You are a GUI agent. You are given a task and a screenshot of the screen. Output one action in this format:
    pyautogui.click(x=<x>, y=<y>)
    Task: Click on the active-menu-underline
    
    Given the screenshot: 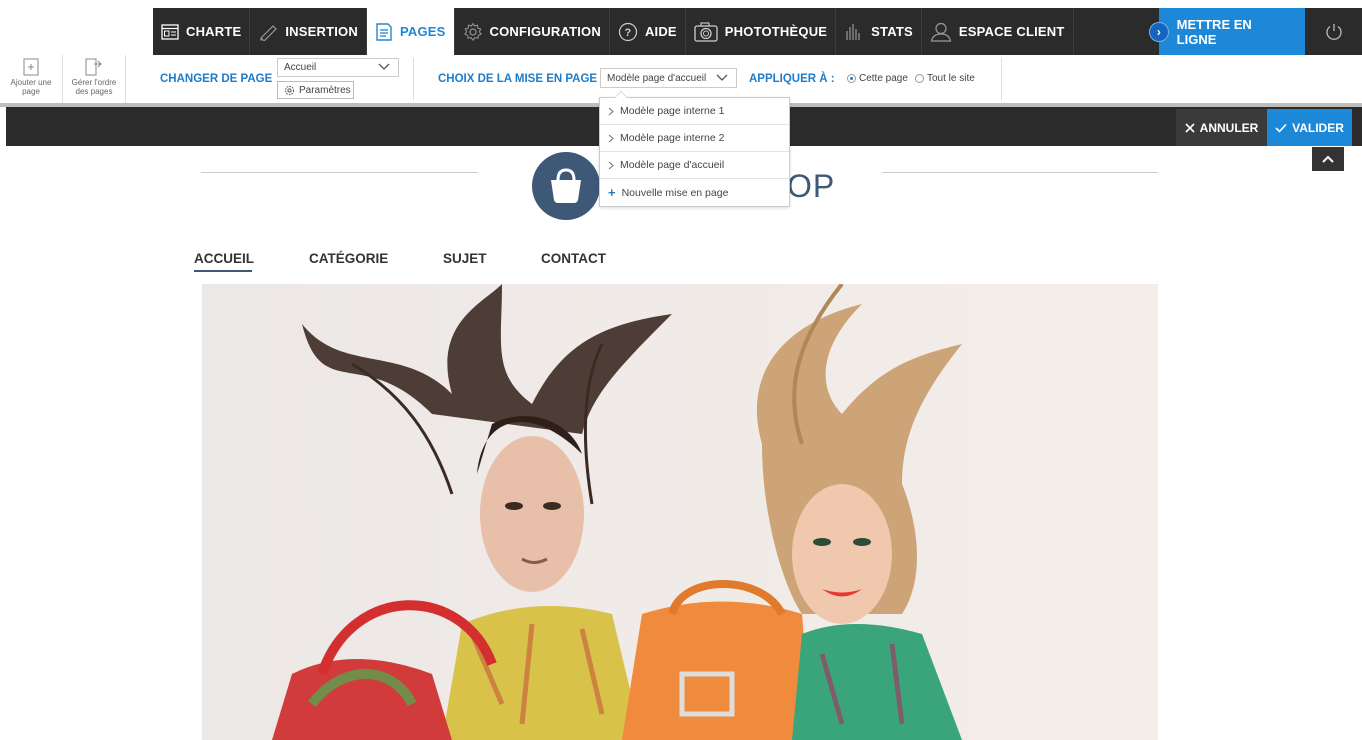 What is the action you would take?
    pyautogui.click(x=223, y=271)
    